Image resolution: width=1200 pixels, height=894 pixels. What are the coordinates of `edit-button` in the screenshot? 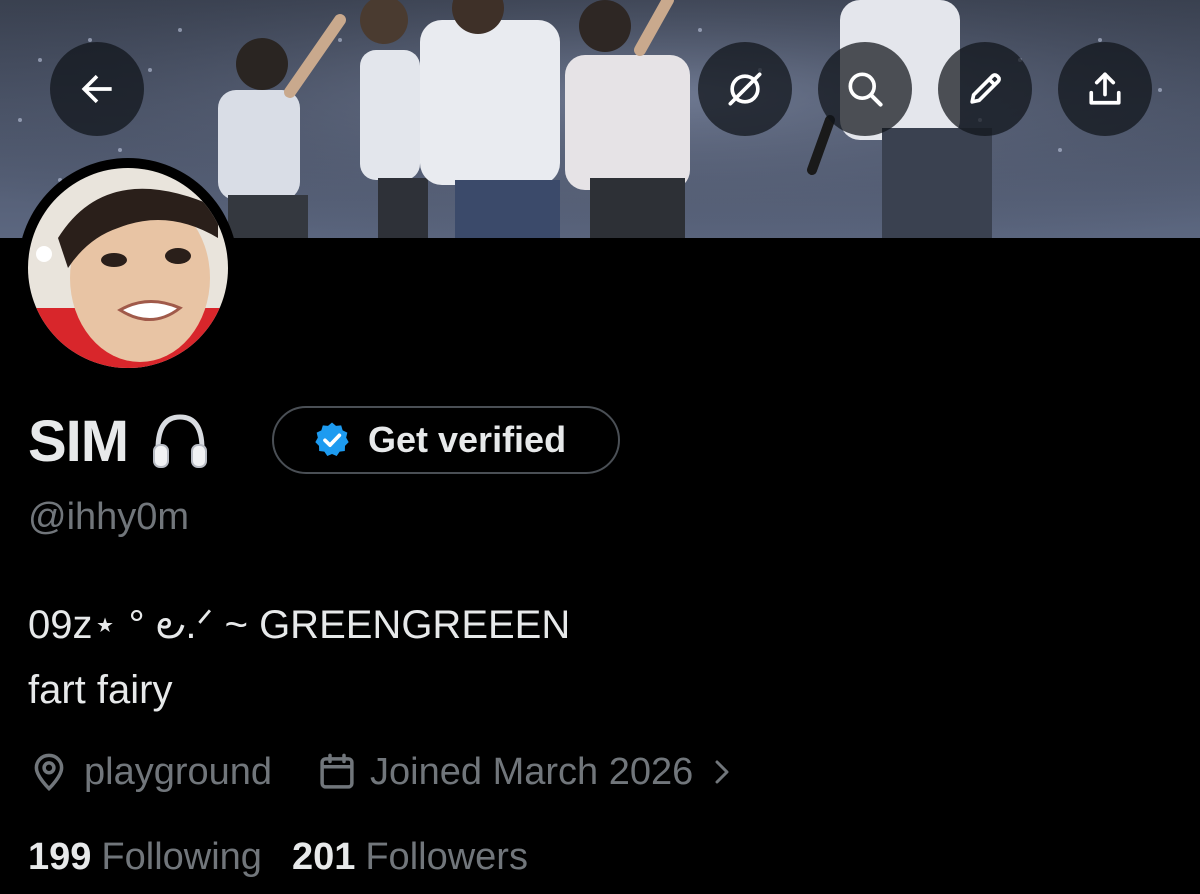 It's located at (985, 89).